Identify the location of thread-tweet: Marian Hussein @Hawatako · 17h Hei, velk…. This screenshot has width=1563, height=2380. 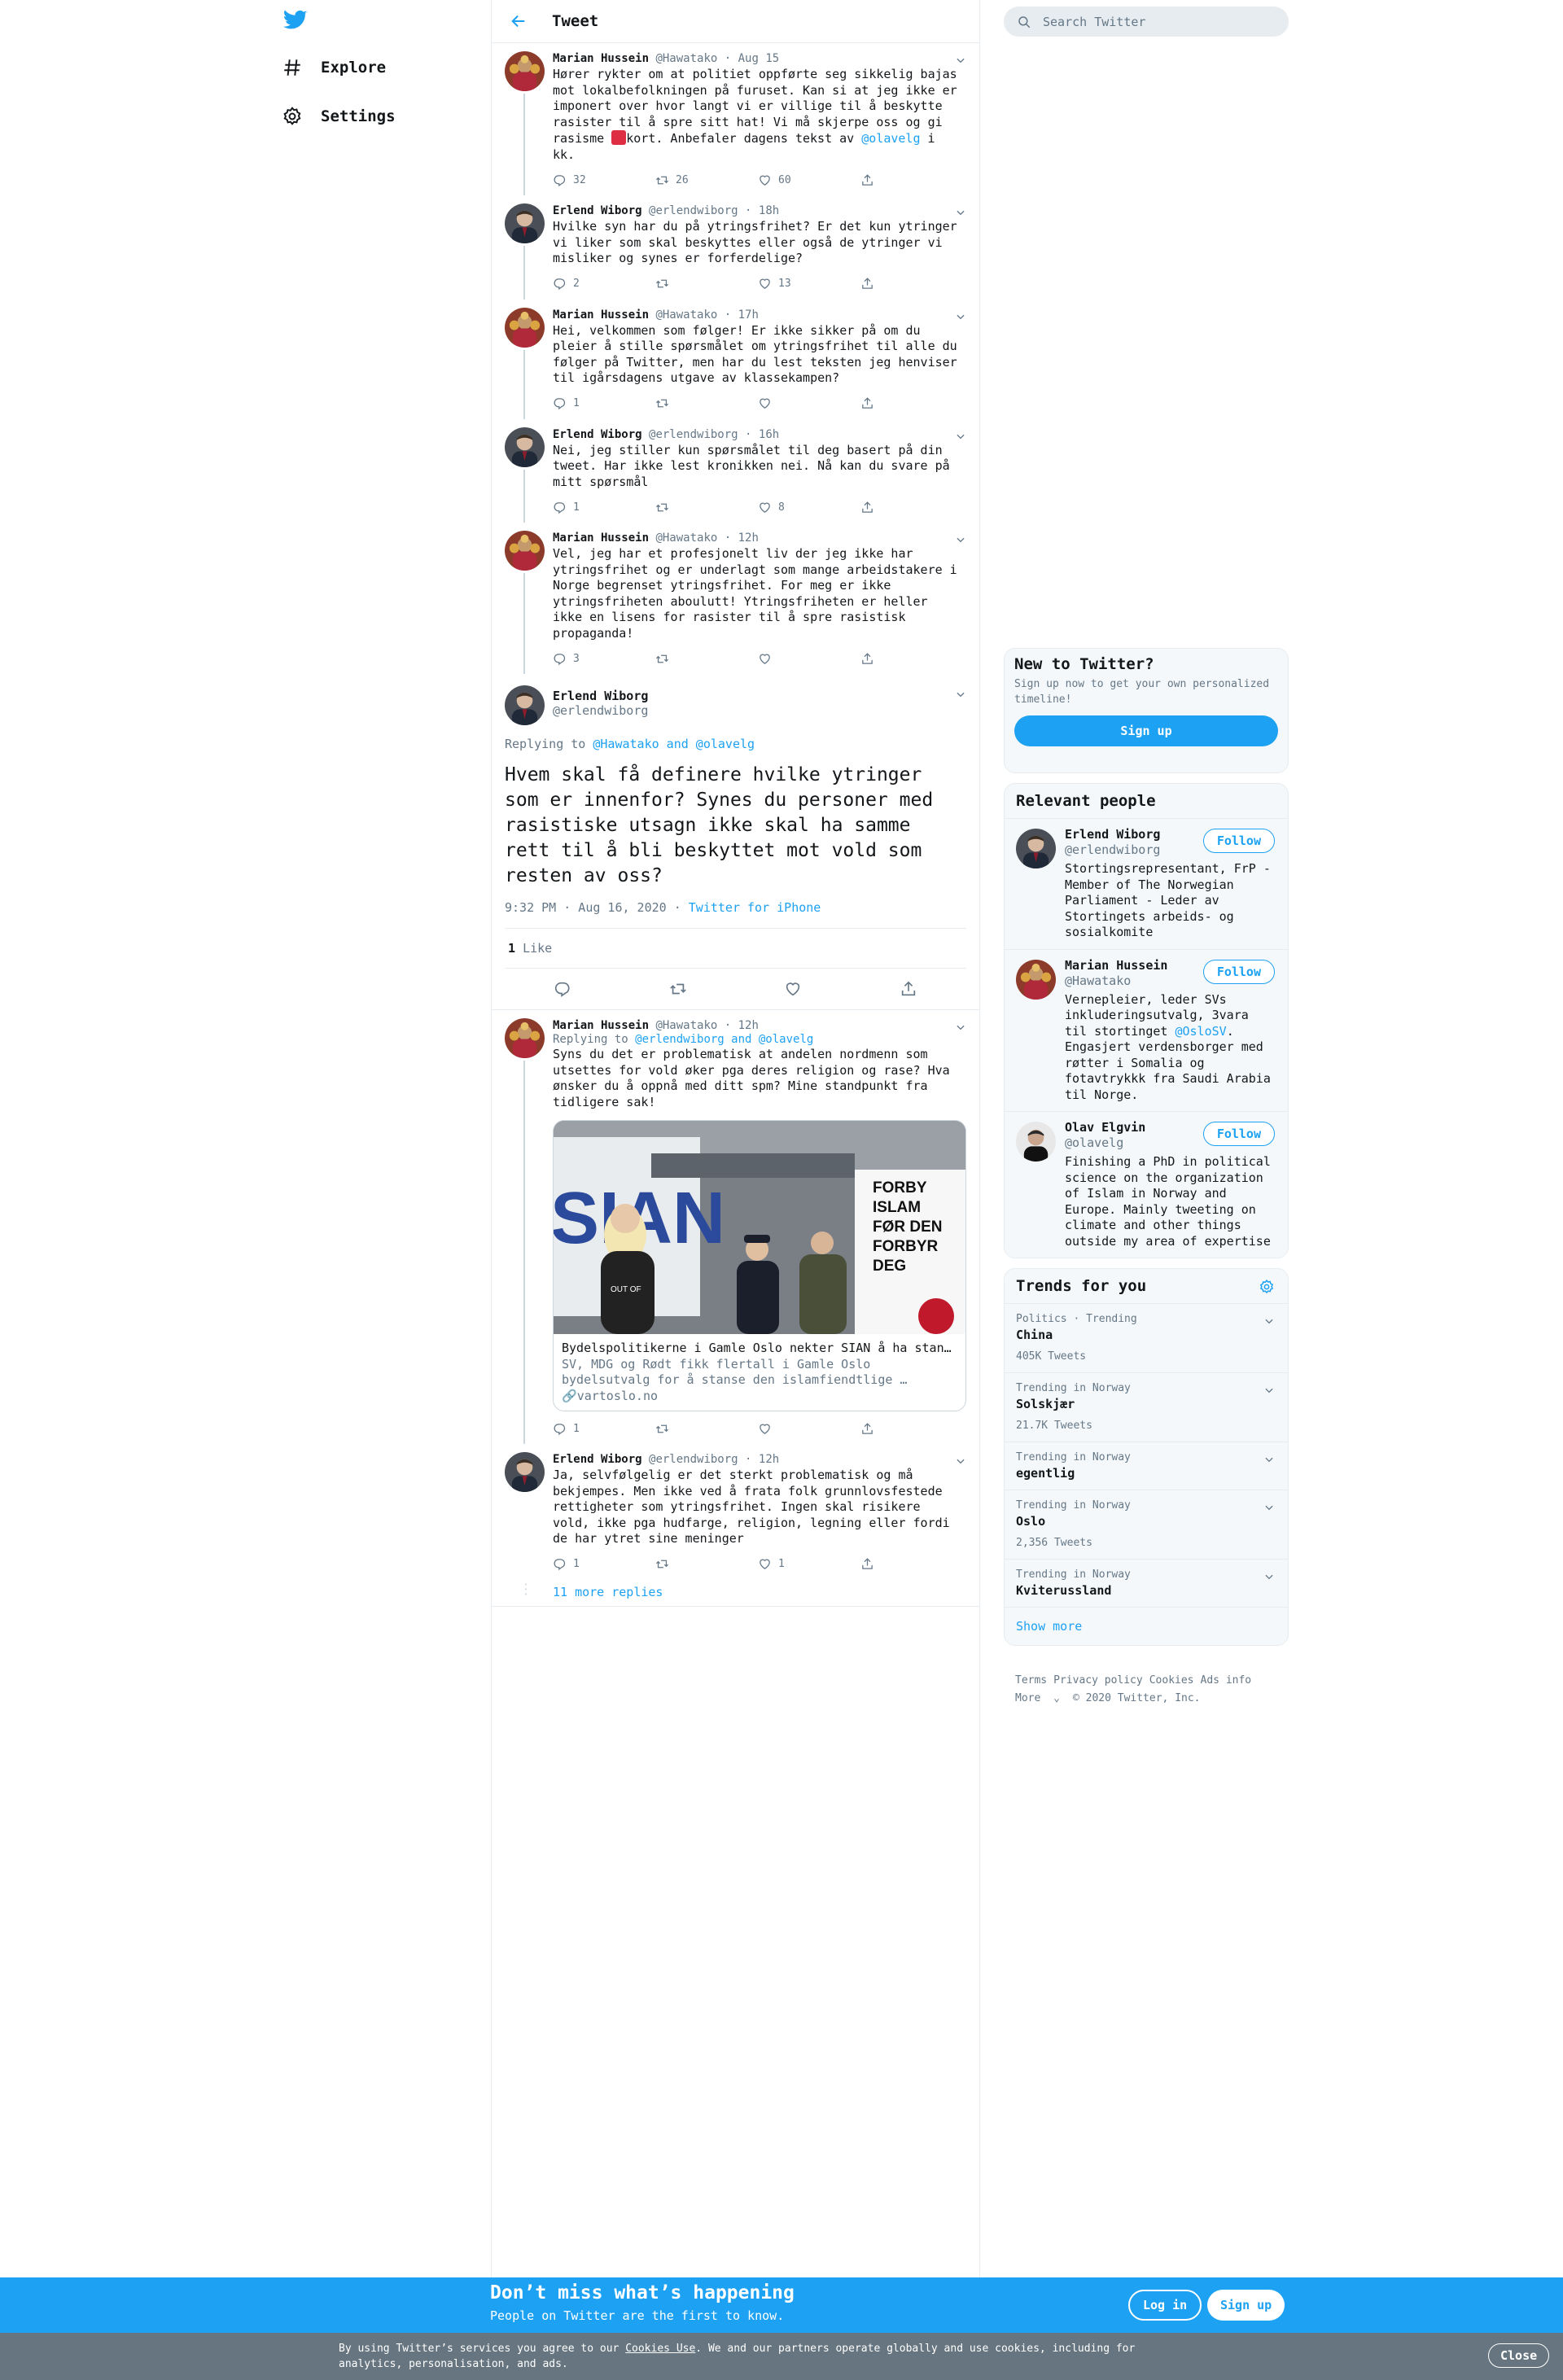
(735, 359).